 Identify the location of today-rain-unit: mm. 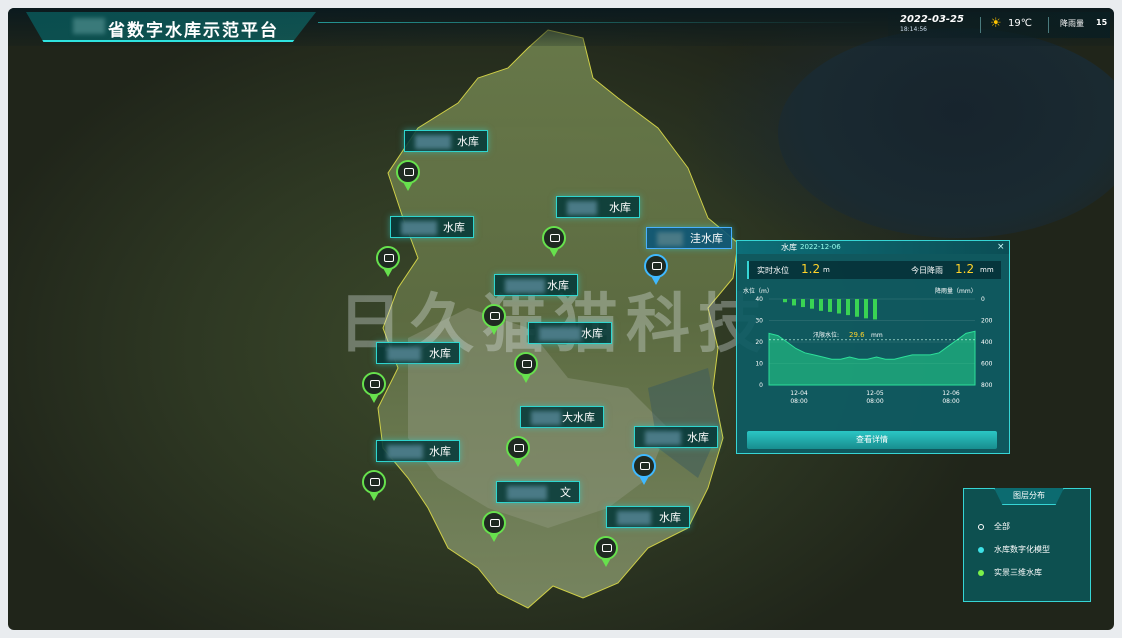
(987, 270).